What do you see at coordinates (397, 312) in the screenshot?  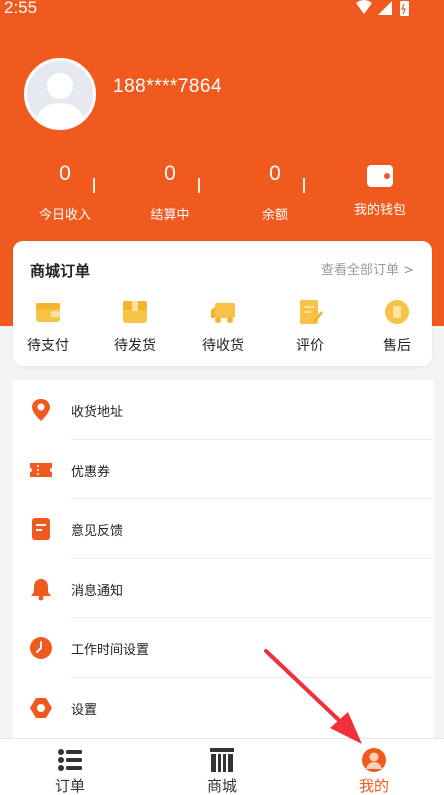 I see `coin-icon` at bounding box center [397, 312].